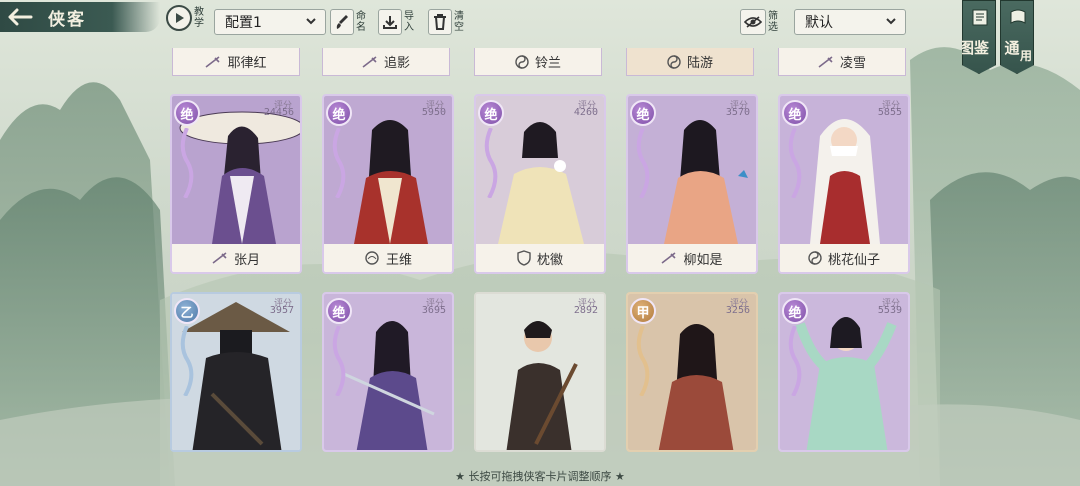 This screenshot has width=1080, height=486. I want to click on hero-card: 评分 5950 绝 王维, so click(388, 184).